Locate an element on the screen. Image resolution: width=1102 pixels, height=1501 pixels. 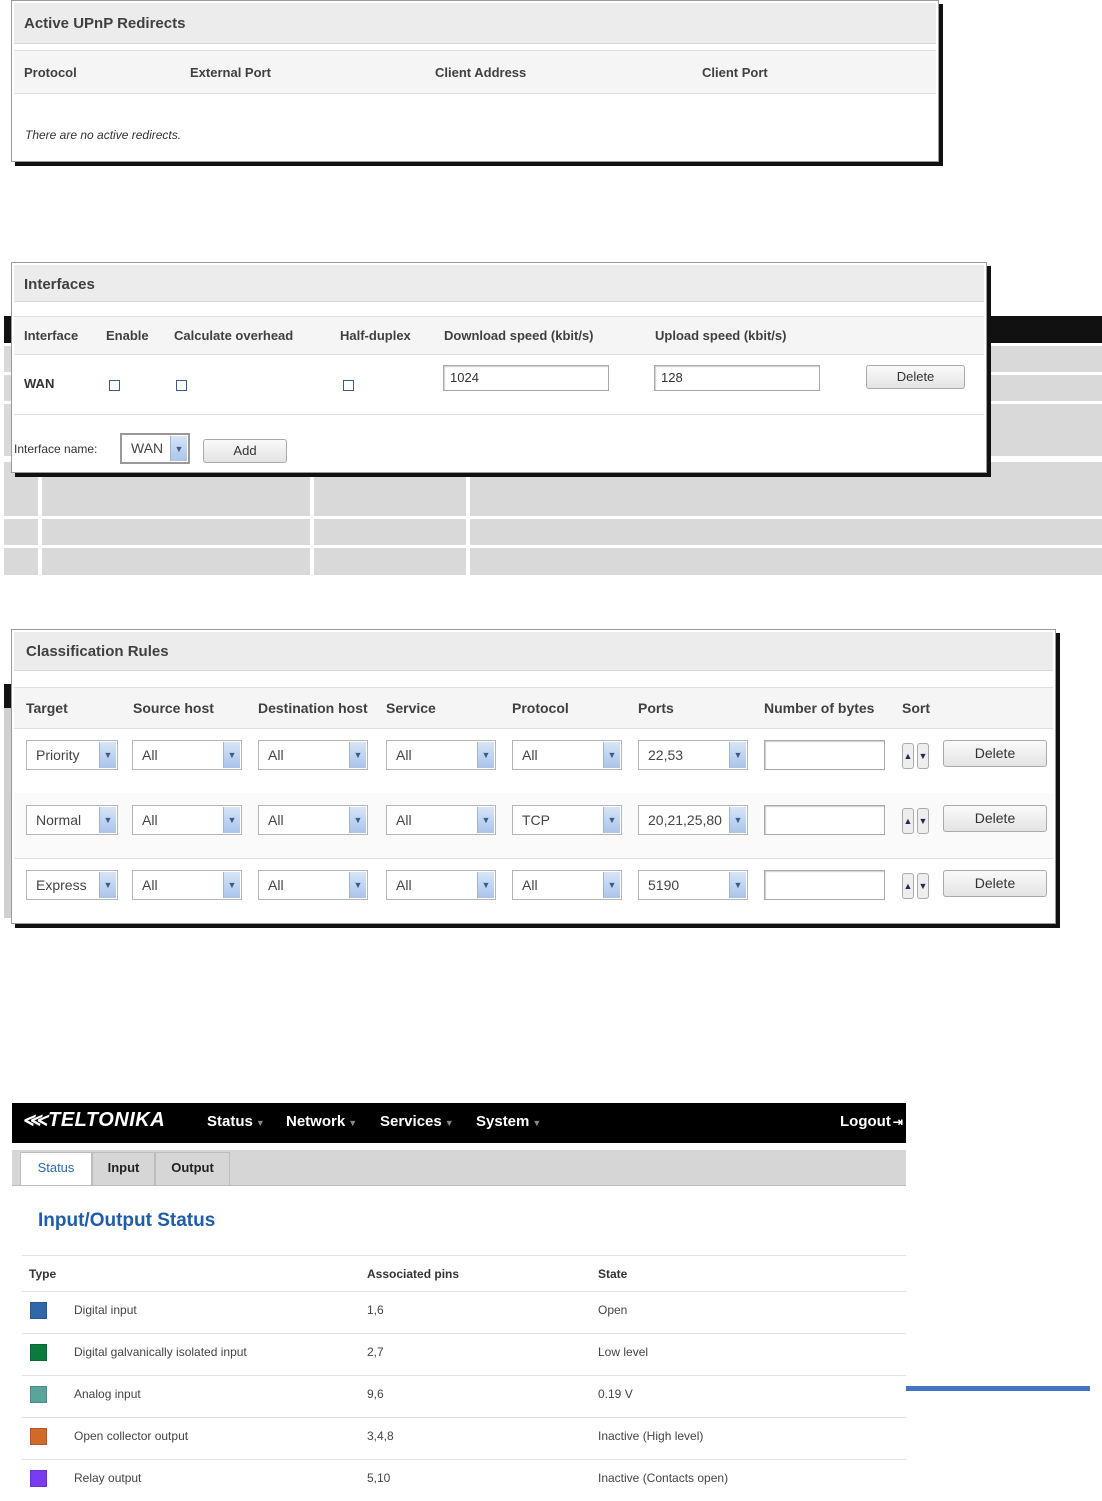
tab-status: Status is located at coordinates (56, 1168).